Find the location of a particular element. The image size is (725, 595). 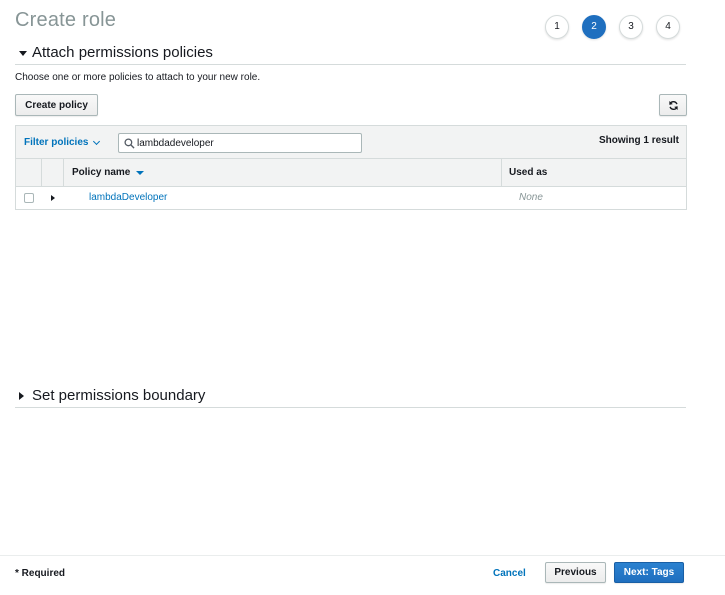

table-row: lambdaDeveloper None is located at coordinates (351, 198).